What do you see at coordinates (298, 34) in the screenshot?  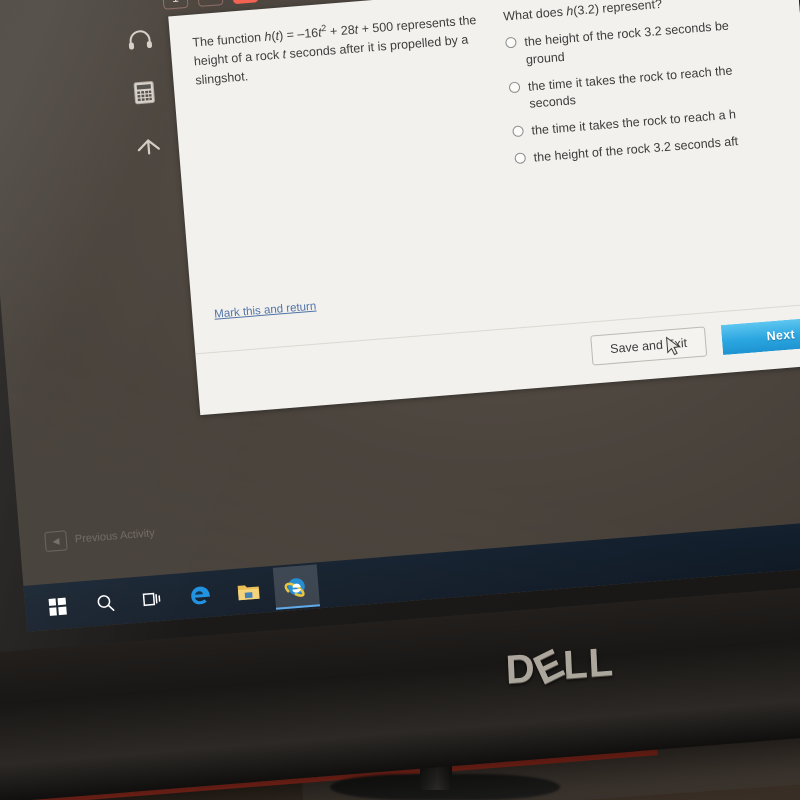 I see `stem-text-3: ) = –16` at bounding box center [298, 34].